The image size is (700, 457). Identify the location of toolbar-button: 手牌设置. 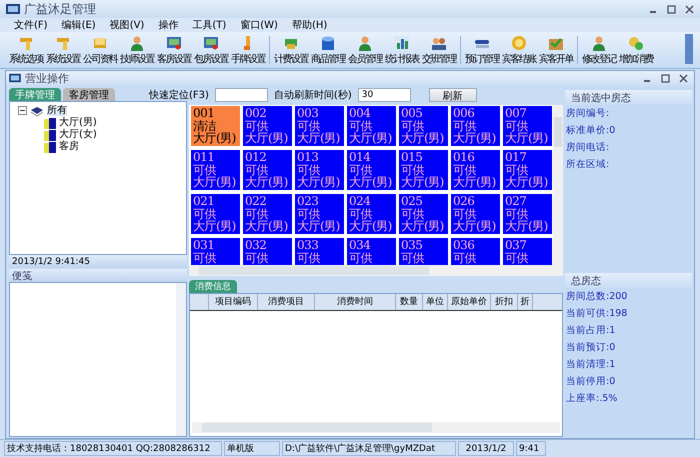
(248, 50).